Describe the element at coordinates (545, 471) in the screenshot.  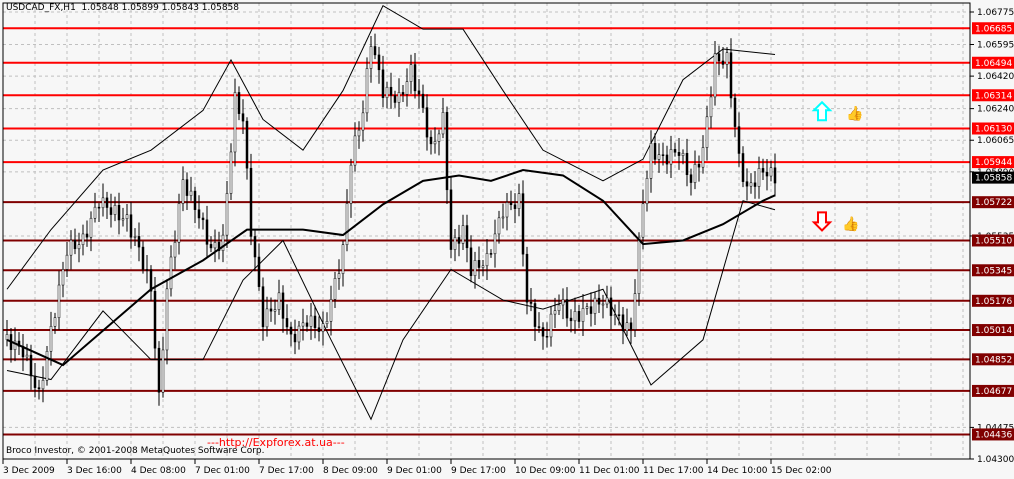
I see `x-tick-label: 10 Dec 09:00` at that location.